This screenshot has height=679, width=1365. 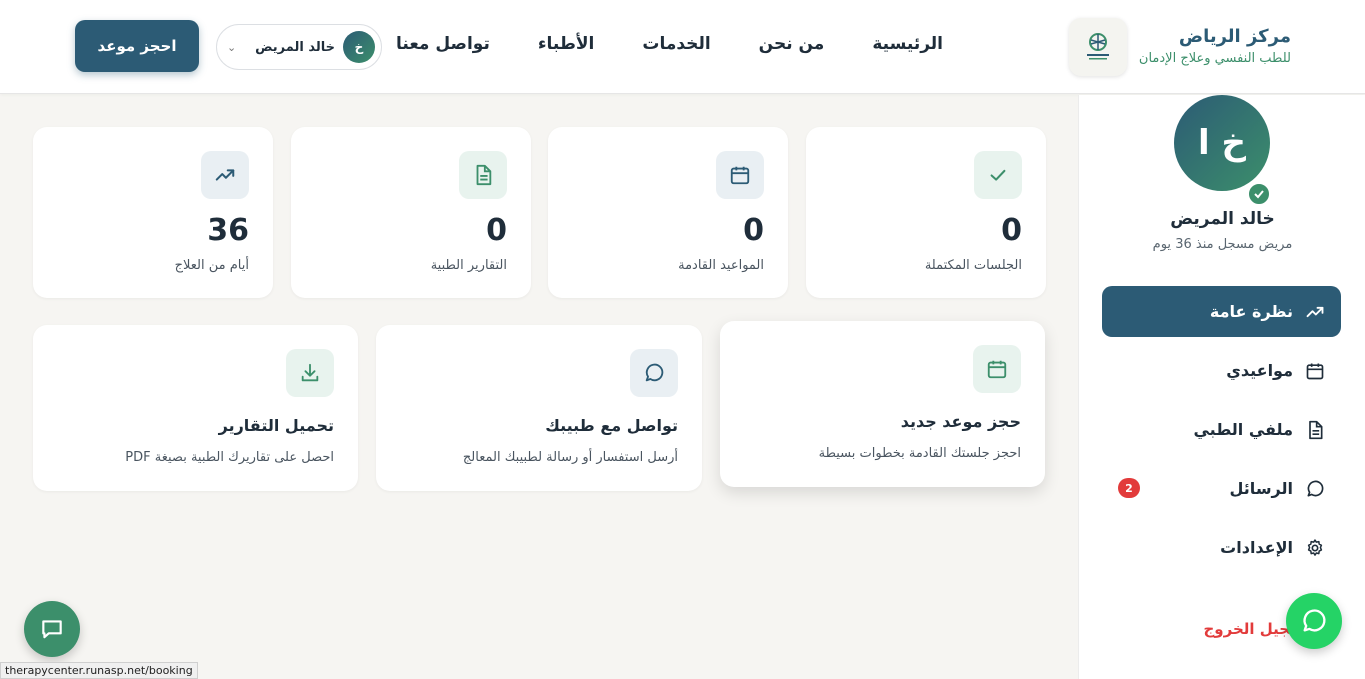 What do you see at coordinates (668, 212) in the screenshot?
I see `stat-card-upcoming-appointments: 0 المواعيد القادمة` at bounding box center [668, 212].